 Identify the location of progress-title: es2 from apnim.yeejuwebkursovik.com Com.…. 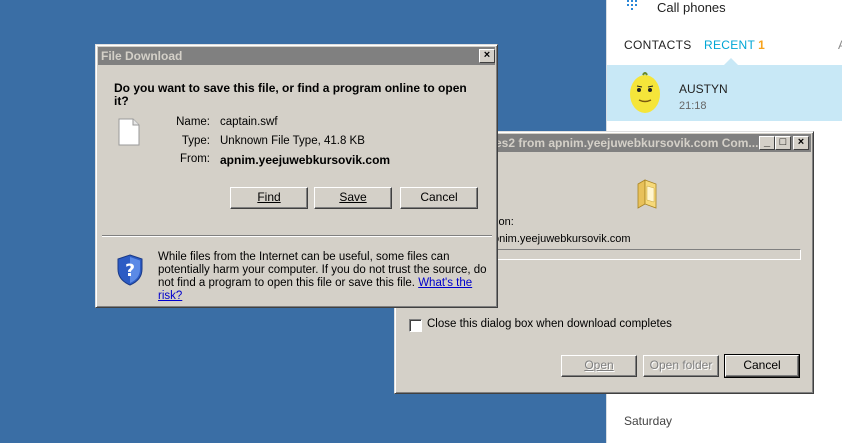
(627, 143).